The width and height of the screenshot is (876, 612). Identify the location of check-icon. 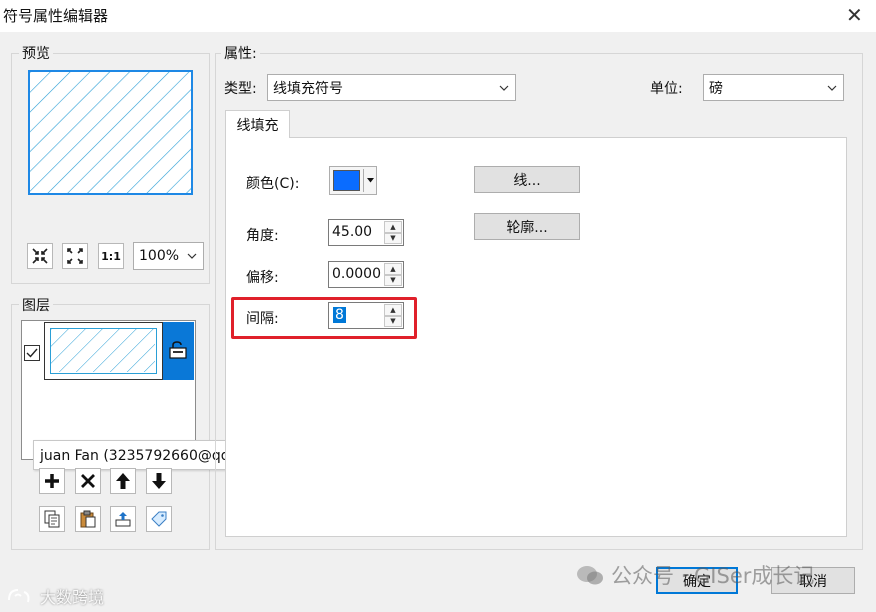
(32, 353).